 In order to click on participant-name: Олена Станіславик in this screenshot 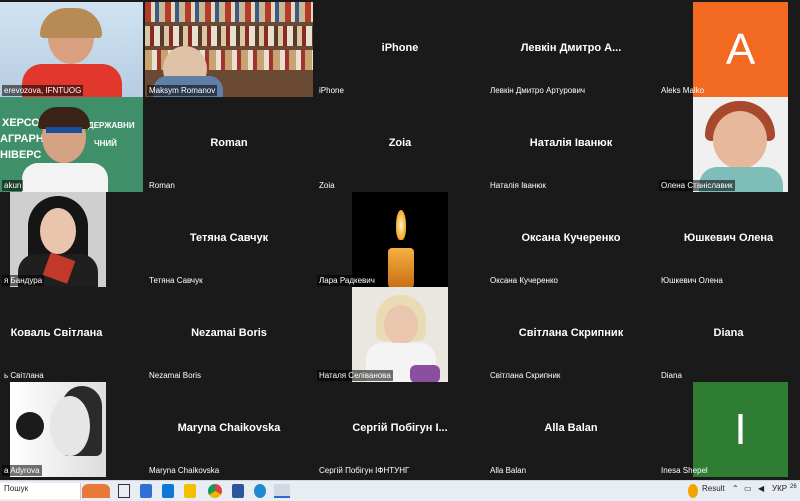, I will do `click(697, 185)`.